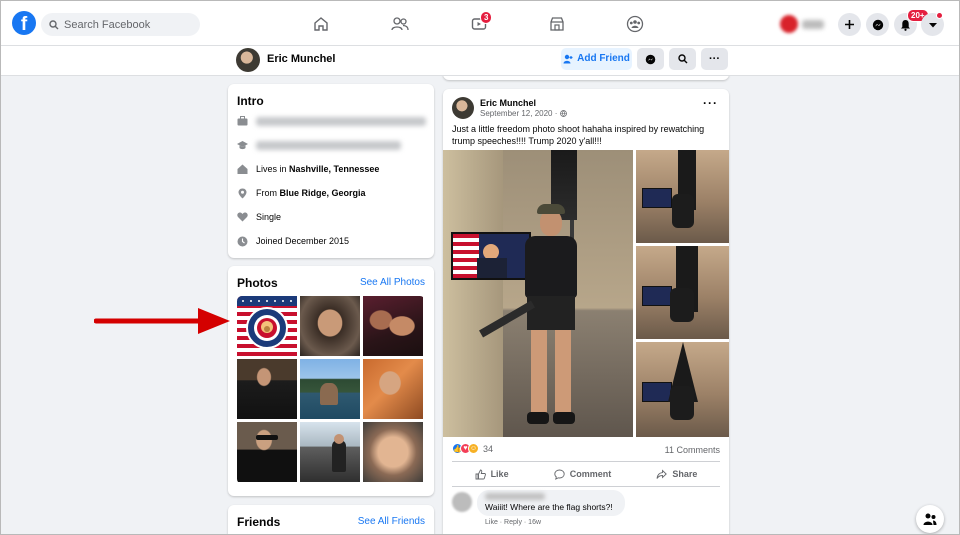 The image size is (960, 535). I want to click on share-button: Share, so click(677, 474).